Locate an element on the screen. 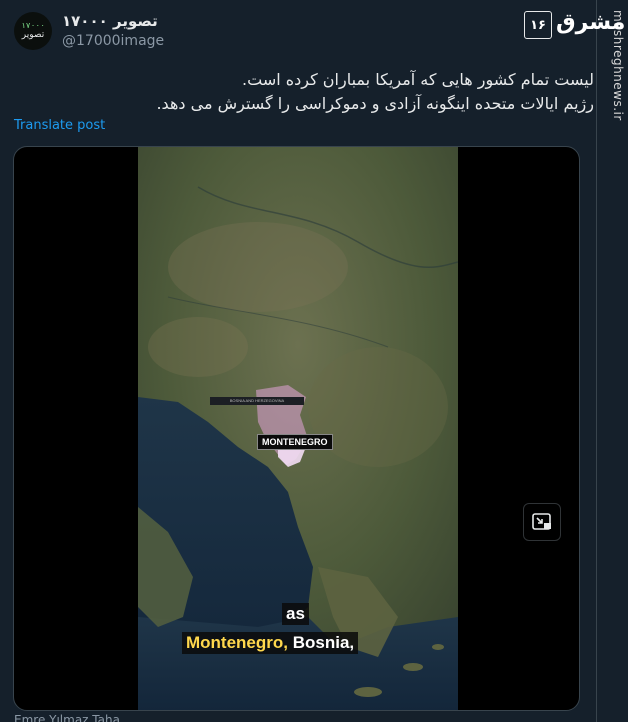  picture-in-picture-button is located at coordinates (542, 522).